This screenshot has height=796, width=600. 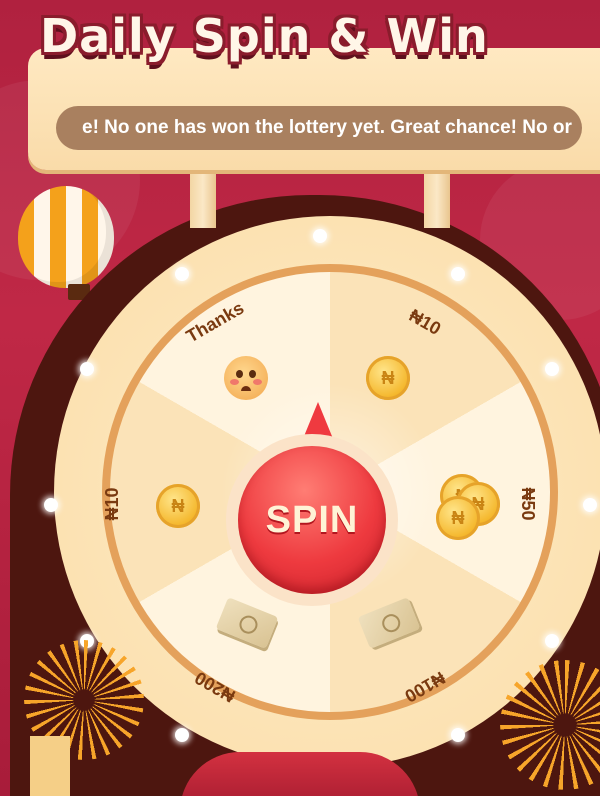 I want to click on crying-face-icon, so click(x=246, y=378).